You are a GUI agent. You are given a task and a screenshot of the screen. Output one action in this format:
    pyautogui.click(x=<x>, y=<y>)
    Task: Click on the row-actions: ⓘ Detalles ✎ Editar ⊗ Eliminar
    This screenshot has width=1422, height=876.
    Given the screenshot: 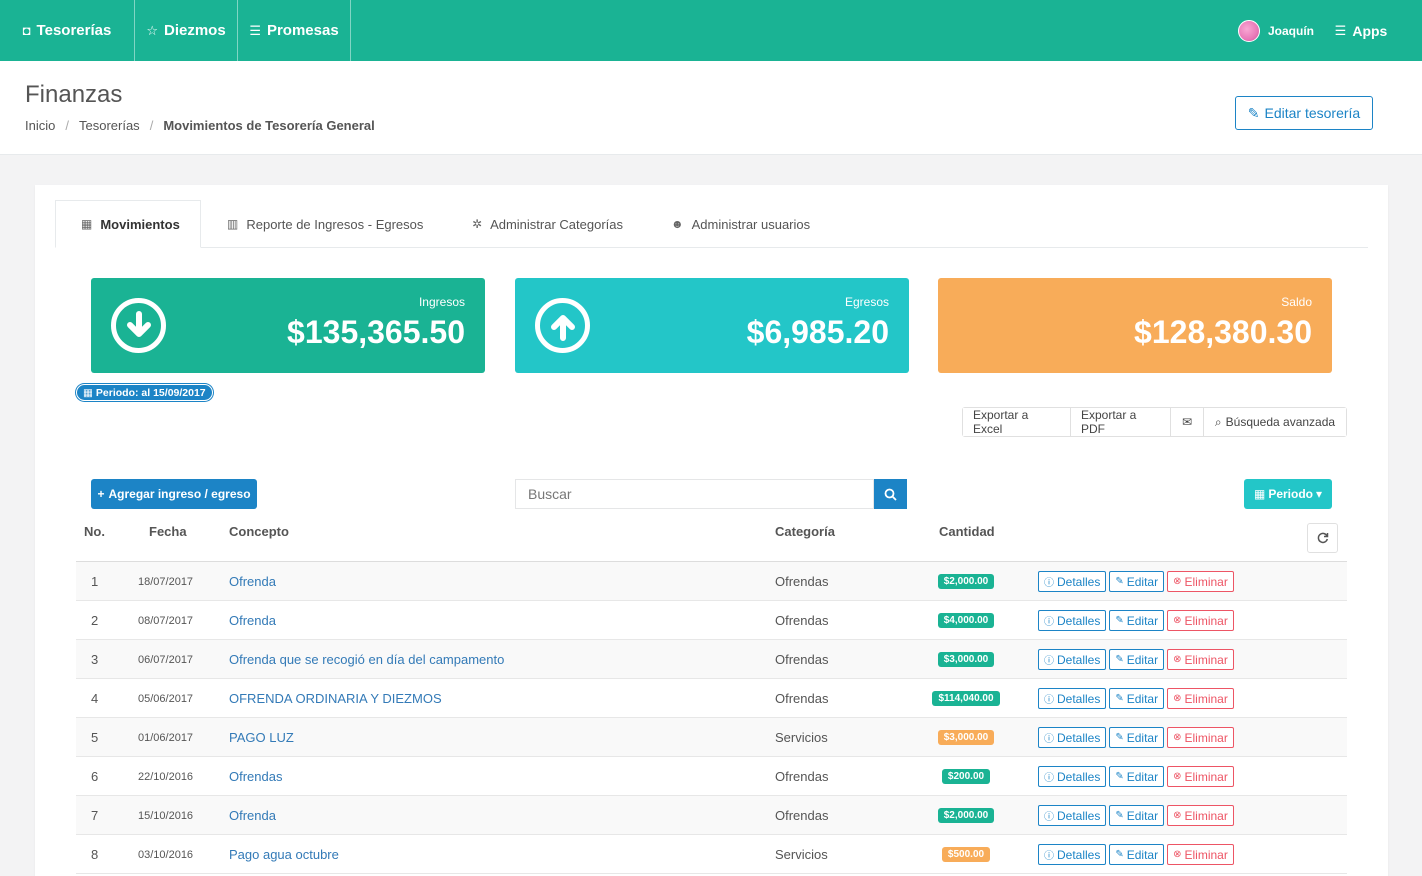 What is the action you would take?
    pyautogui.click(x=1136, y=659)
    